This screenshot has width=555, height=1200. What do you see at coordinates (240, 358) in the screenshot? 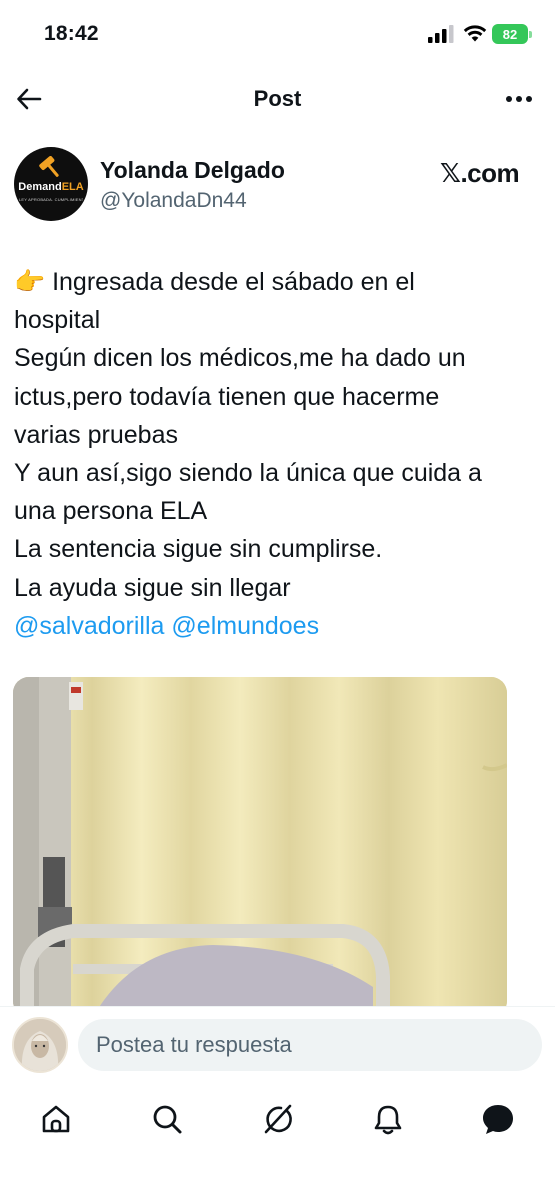
I see `tweet-line: Según dicen los médicos,me ha dado un` at bounding box center [240, 358].